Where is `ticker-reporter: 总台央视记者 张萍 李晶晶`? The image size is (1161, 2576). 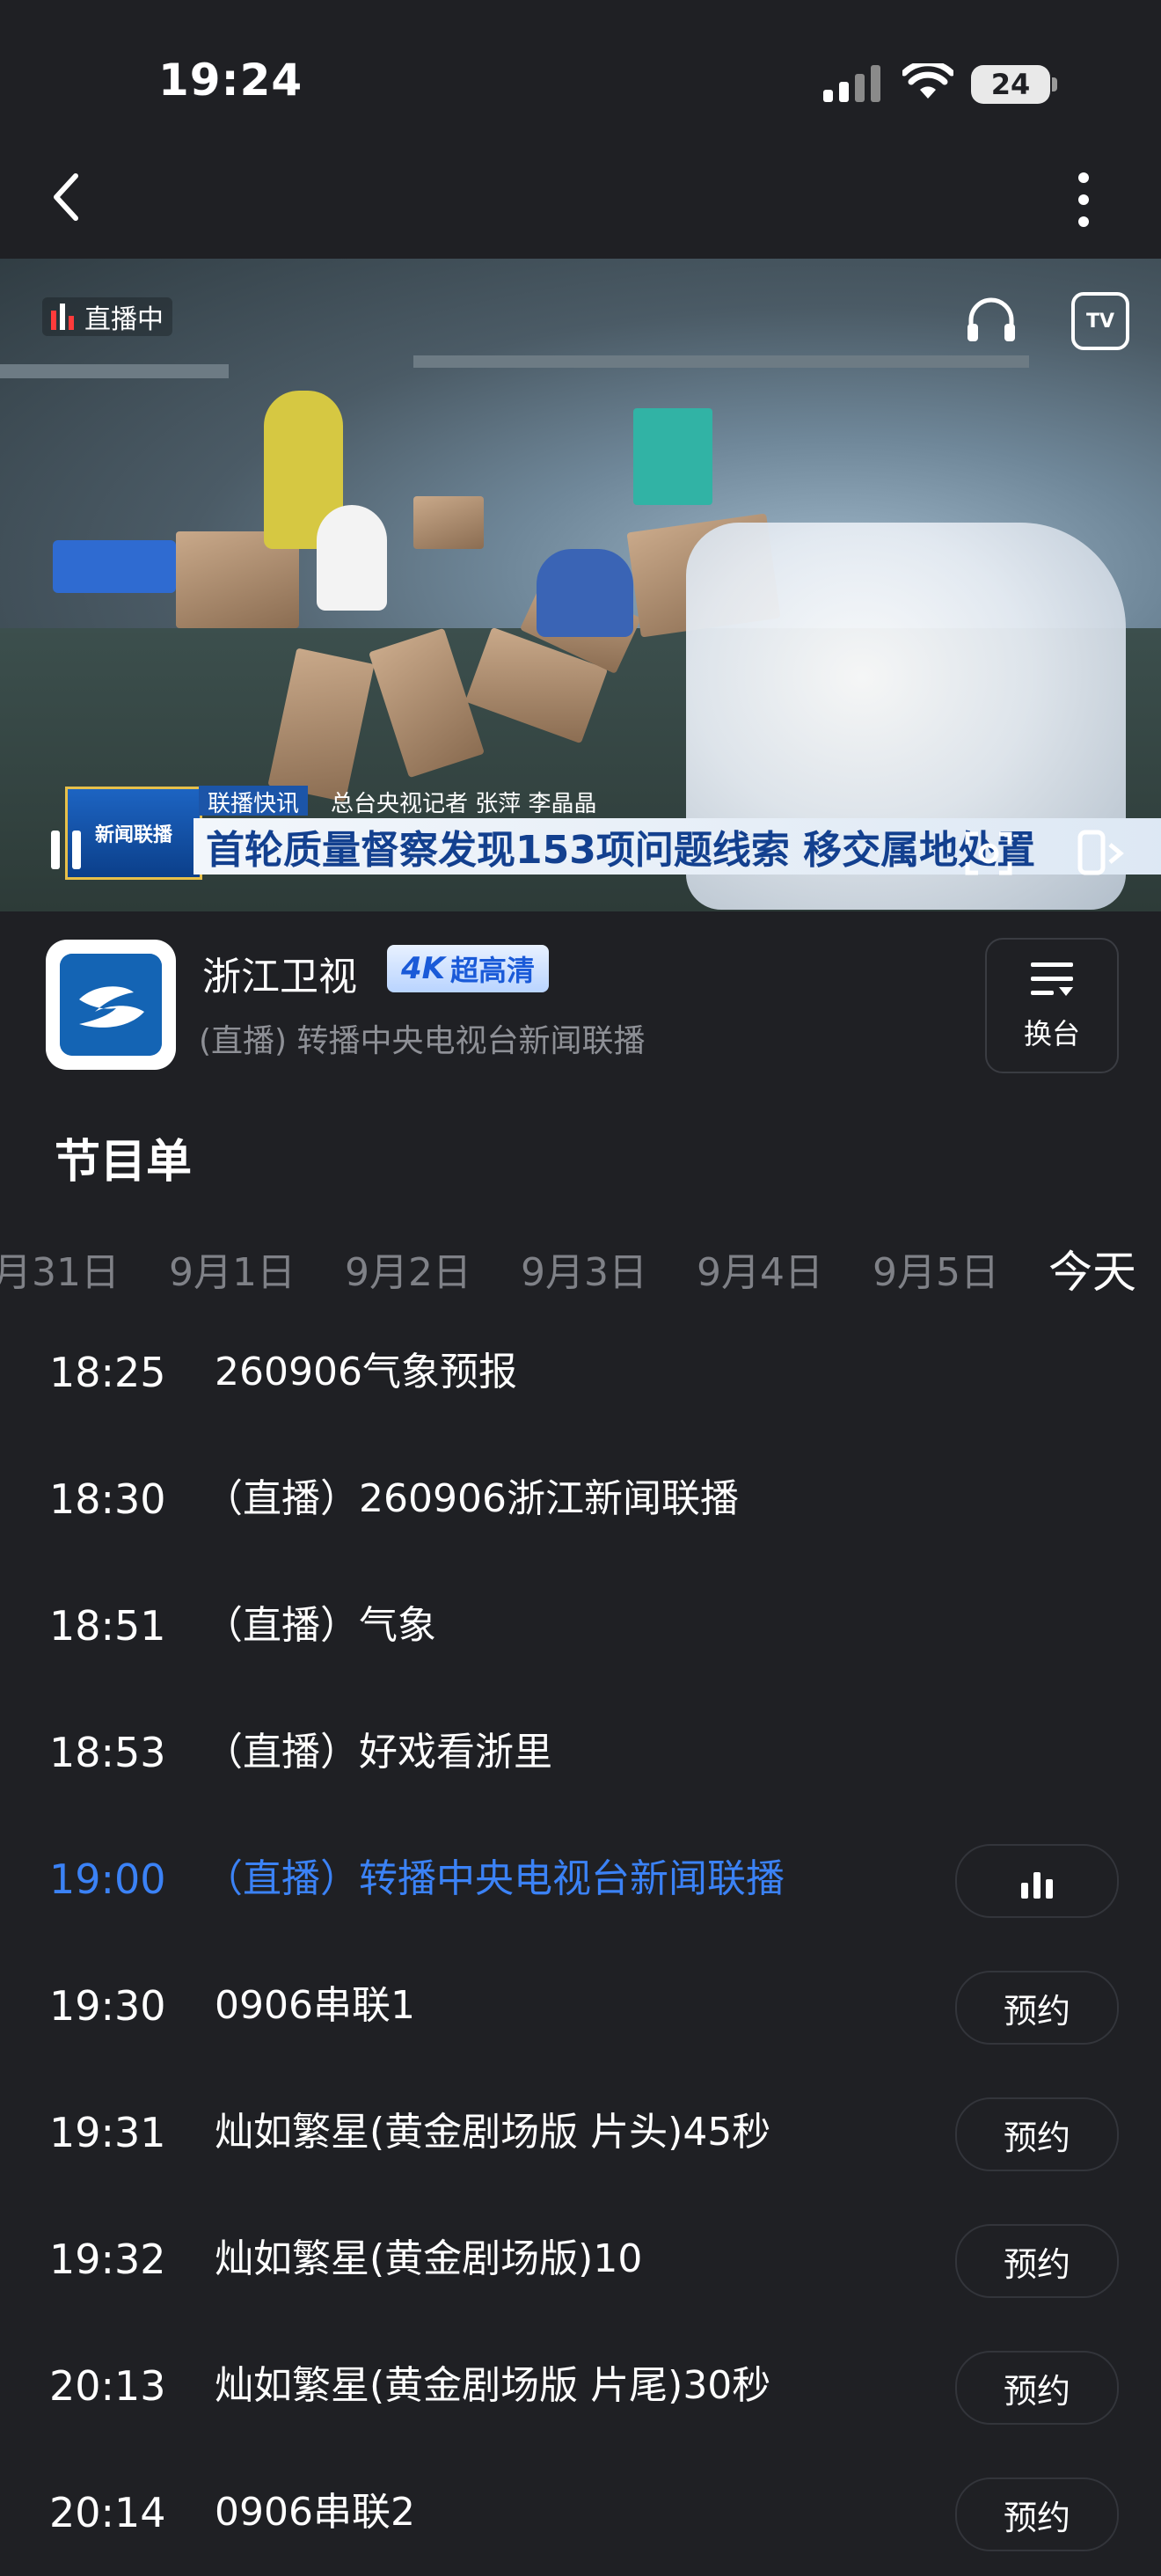
ticker-reporter: 总台央视记者 张萍 李晶晶 is located at coordinates (464, 804).